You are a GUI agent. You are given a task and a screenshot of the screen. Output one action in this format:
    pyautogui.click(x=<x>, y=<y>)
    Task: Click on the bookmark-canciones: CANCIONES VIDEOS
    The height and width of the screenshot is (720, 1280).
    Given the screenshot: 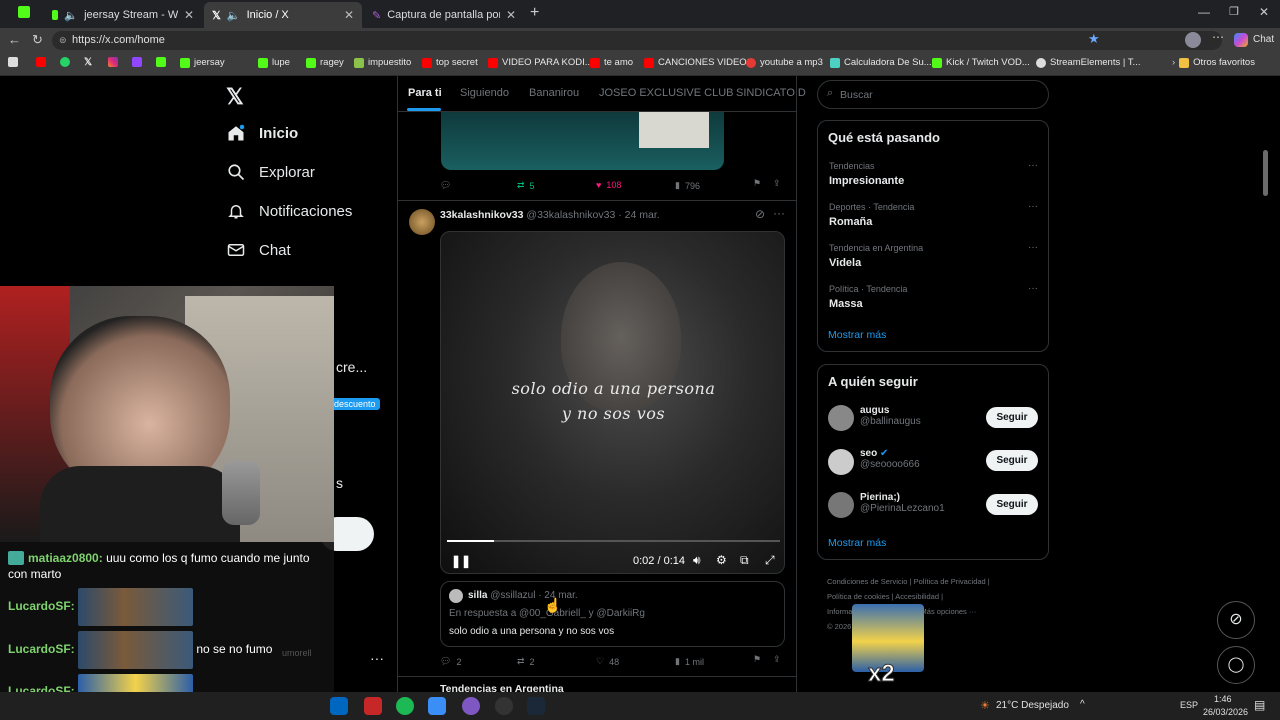 What is the action you would take?
    pyautogui.click(x=698, y=62)
    